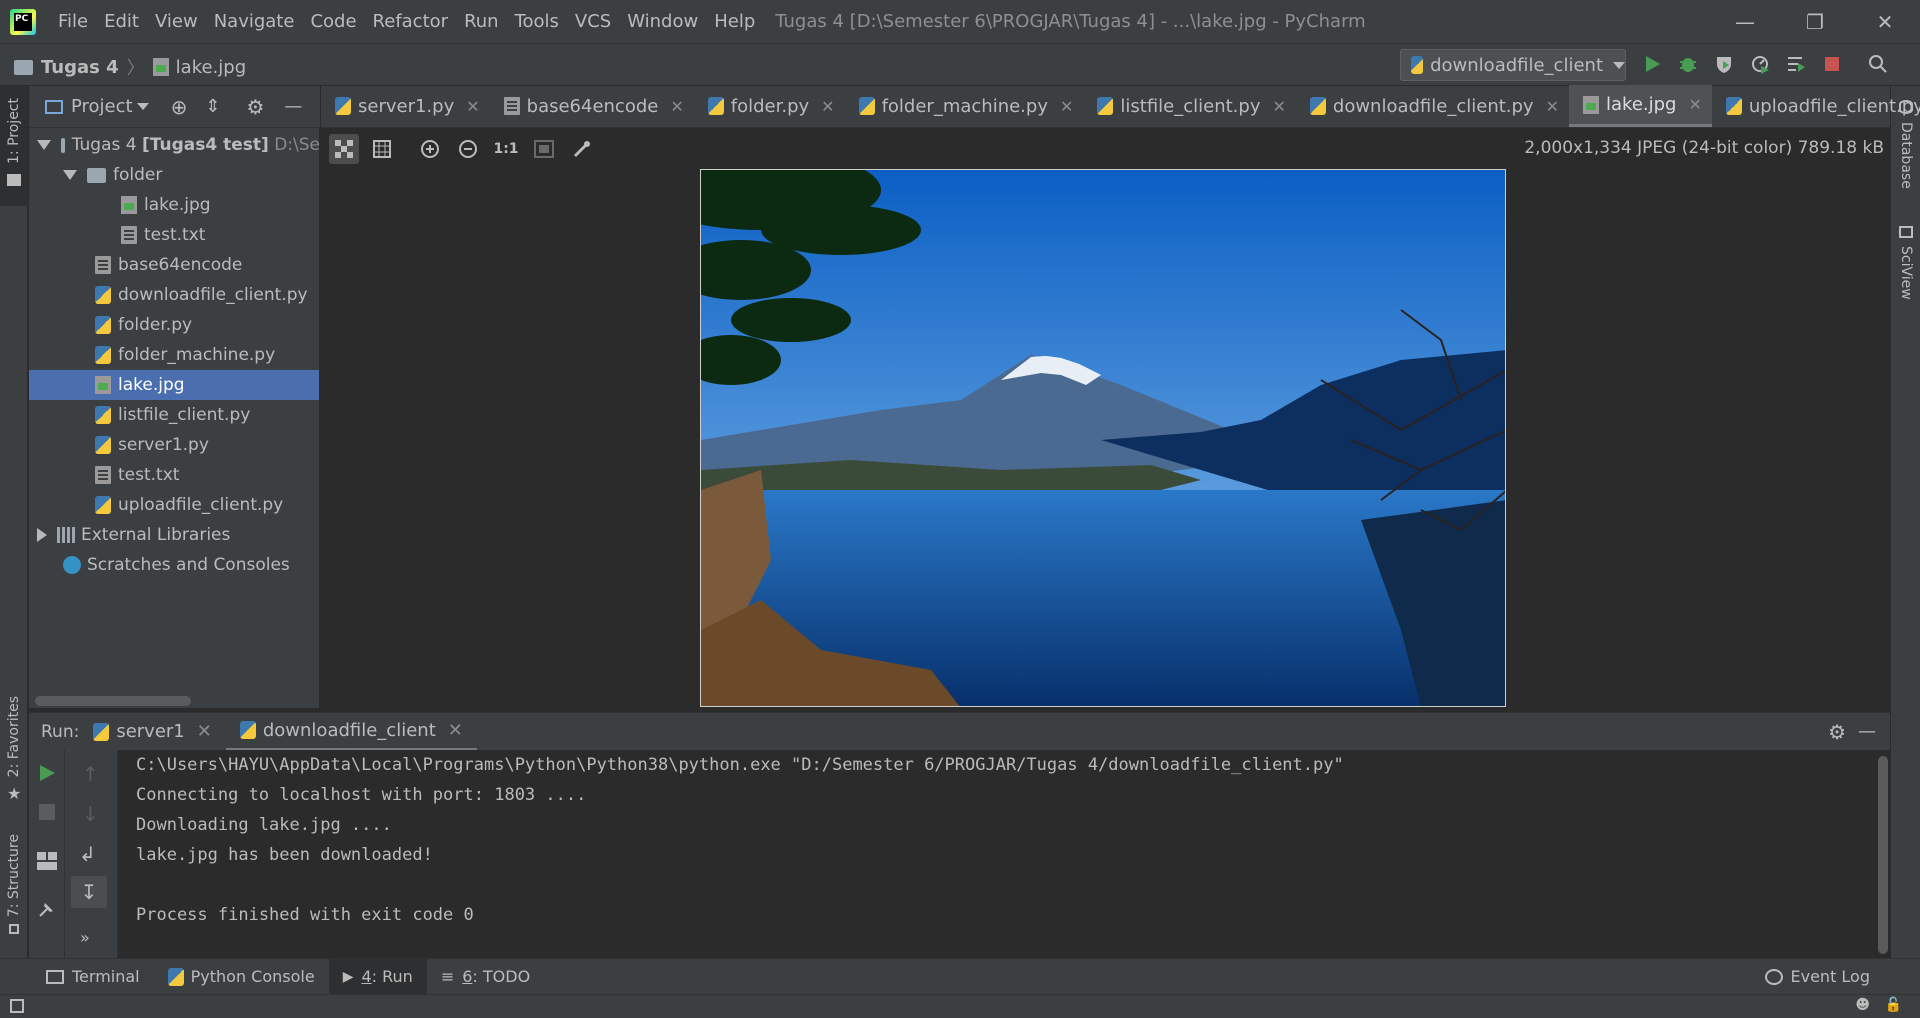 The width and height of the screenshot is (1920, 1018). What do you see at coordinates (189, 505) in the screenshot?
I see `tree-item: uploadfile_client.py` at bounding box center [189, 505].